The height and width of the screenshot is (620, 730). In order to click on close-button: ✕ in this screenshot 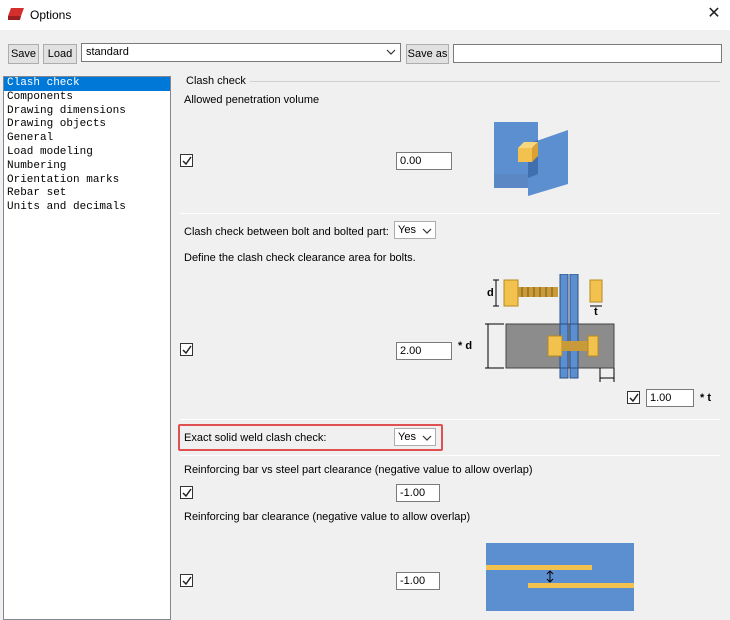, I will do `click(714, 14)`.